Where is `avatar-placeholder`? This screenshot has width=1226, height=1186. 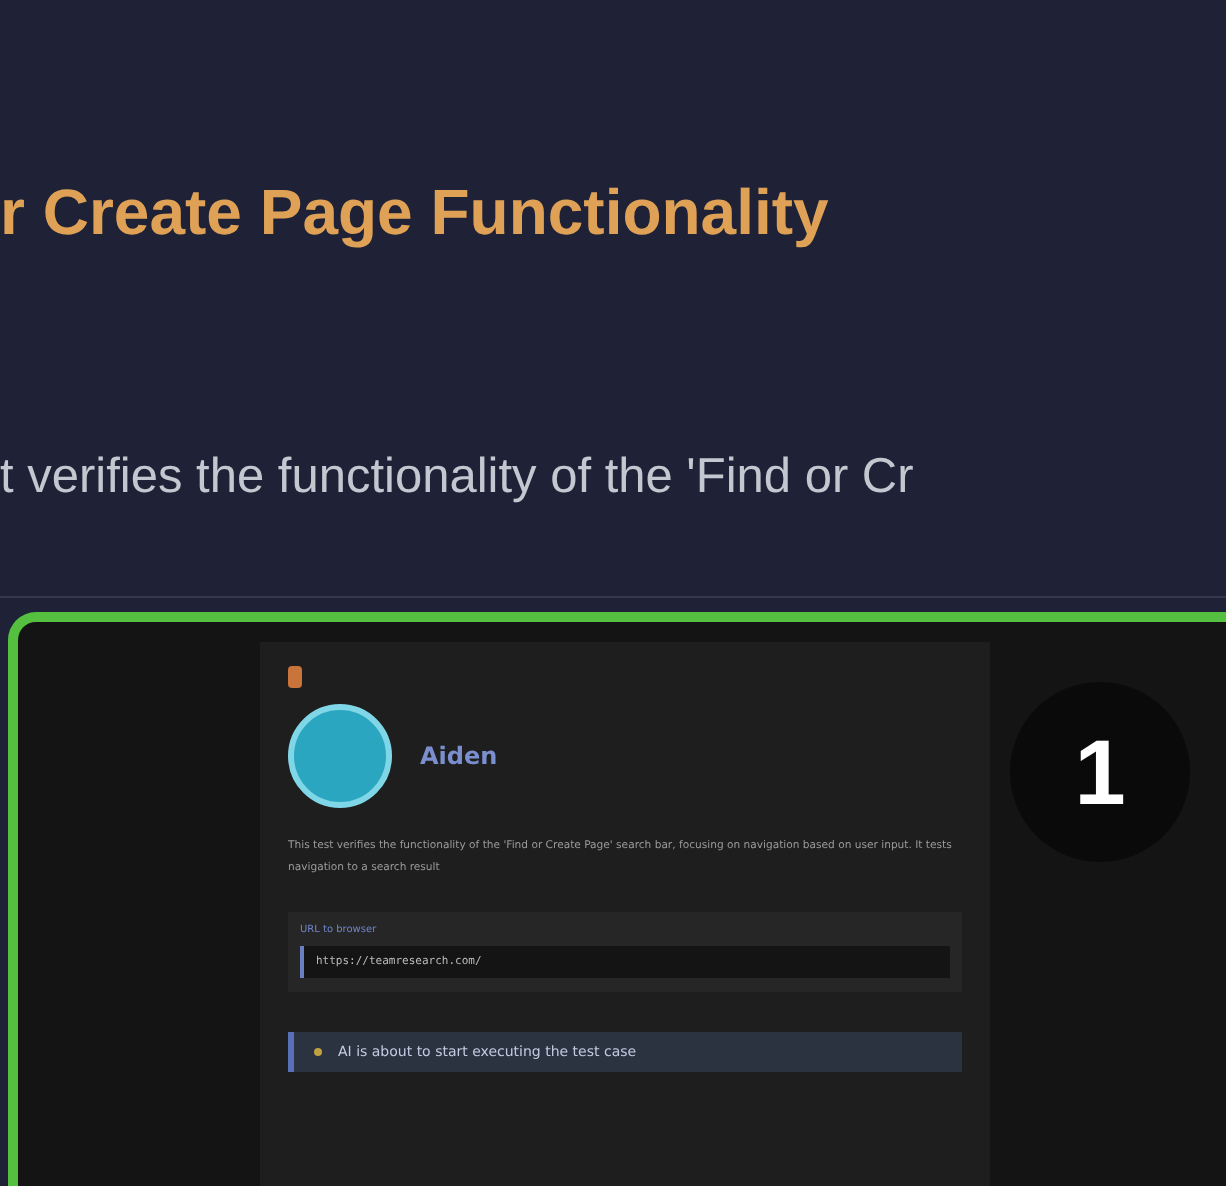 avatar-placeholder is located at coordinates (340, 756).